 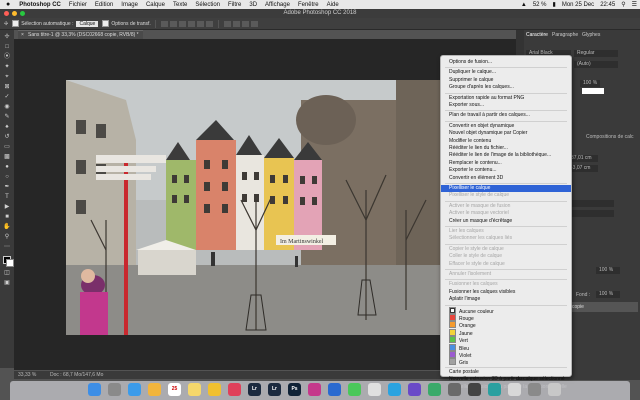 I want to click on app-mid-icon, so click(x=534, y=389).